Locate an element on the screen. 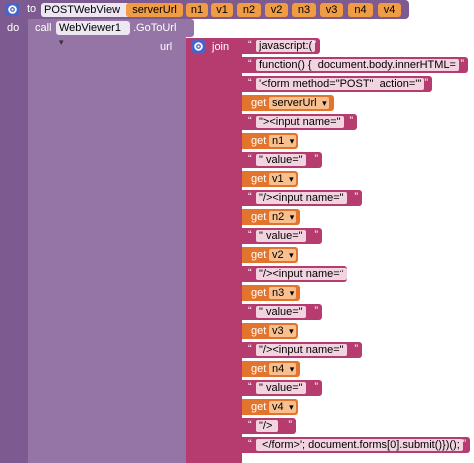 This screenshot has height=463, width=474. variable-dropdown: n4 is located at coordinates (283, 369).